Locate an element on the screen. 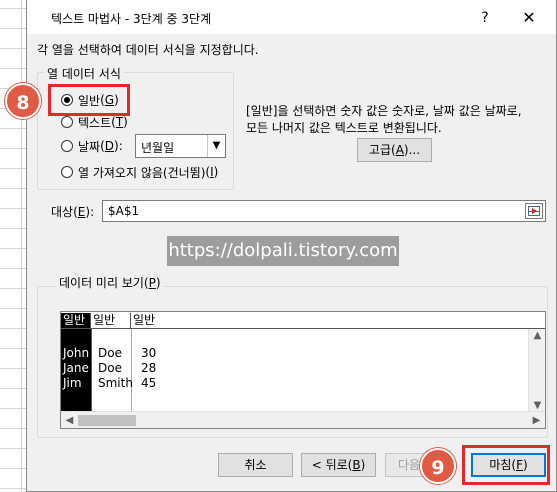 This screenshot has width=557, height=492. data-preview-group-label: 데이터 미리 보기(P) is located at coordinates (110, 282).